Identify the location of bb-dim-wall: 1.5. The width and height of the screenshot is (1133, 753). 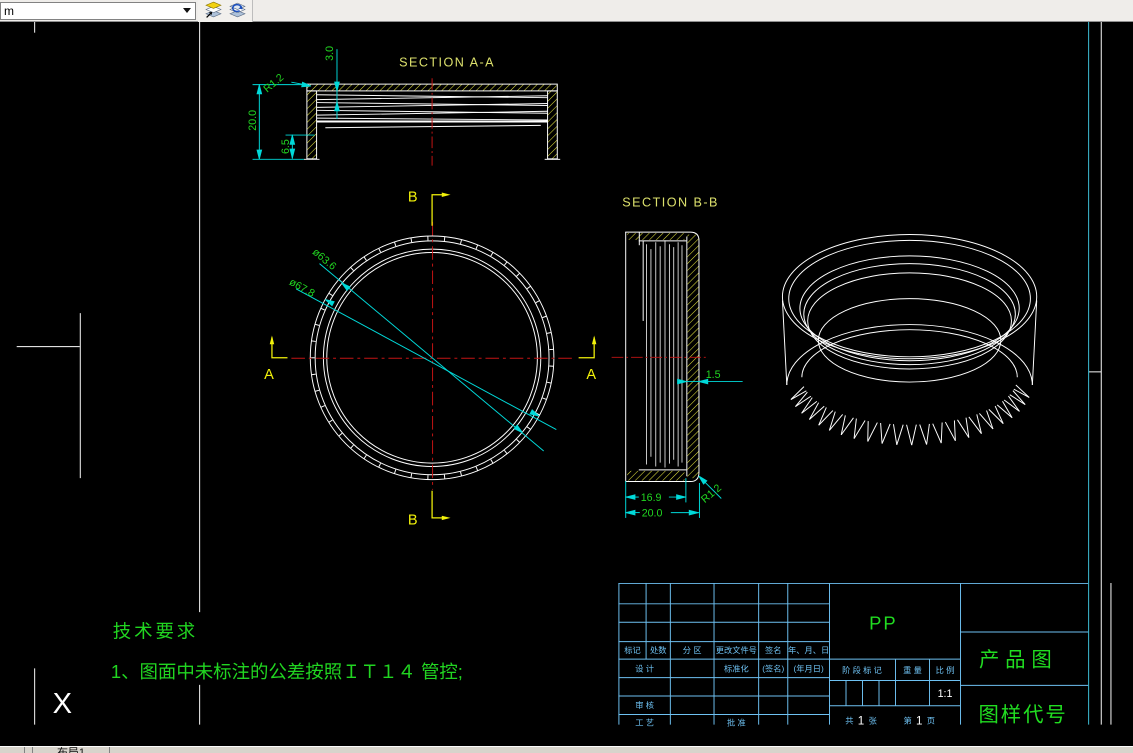
(713, 375).